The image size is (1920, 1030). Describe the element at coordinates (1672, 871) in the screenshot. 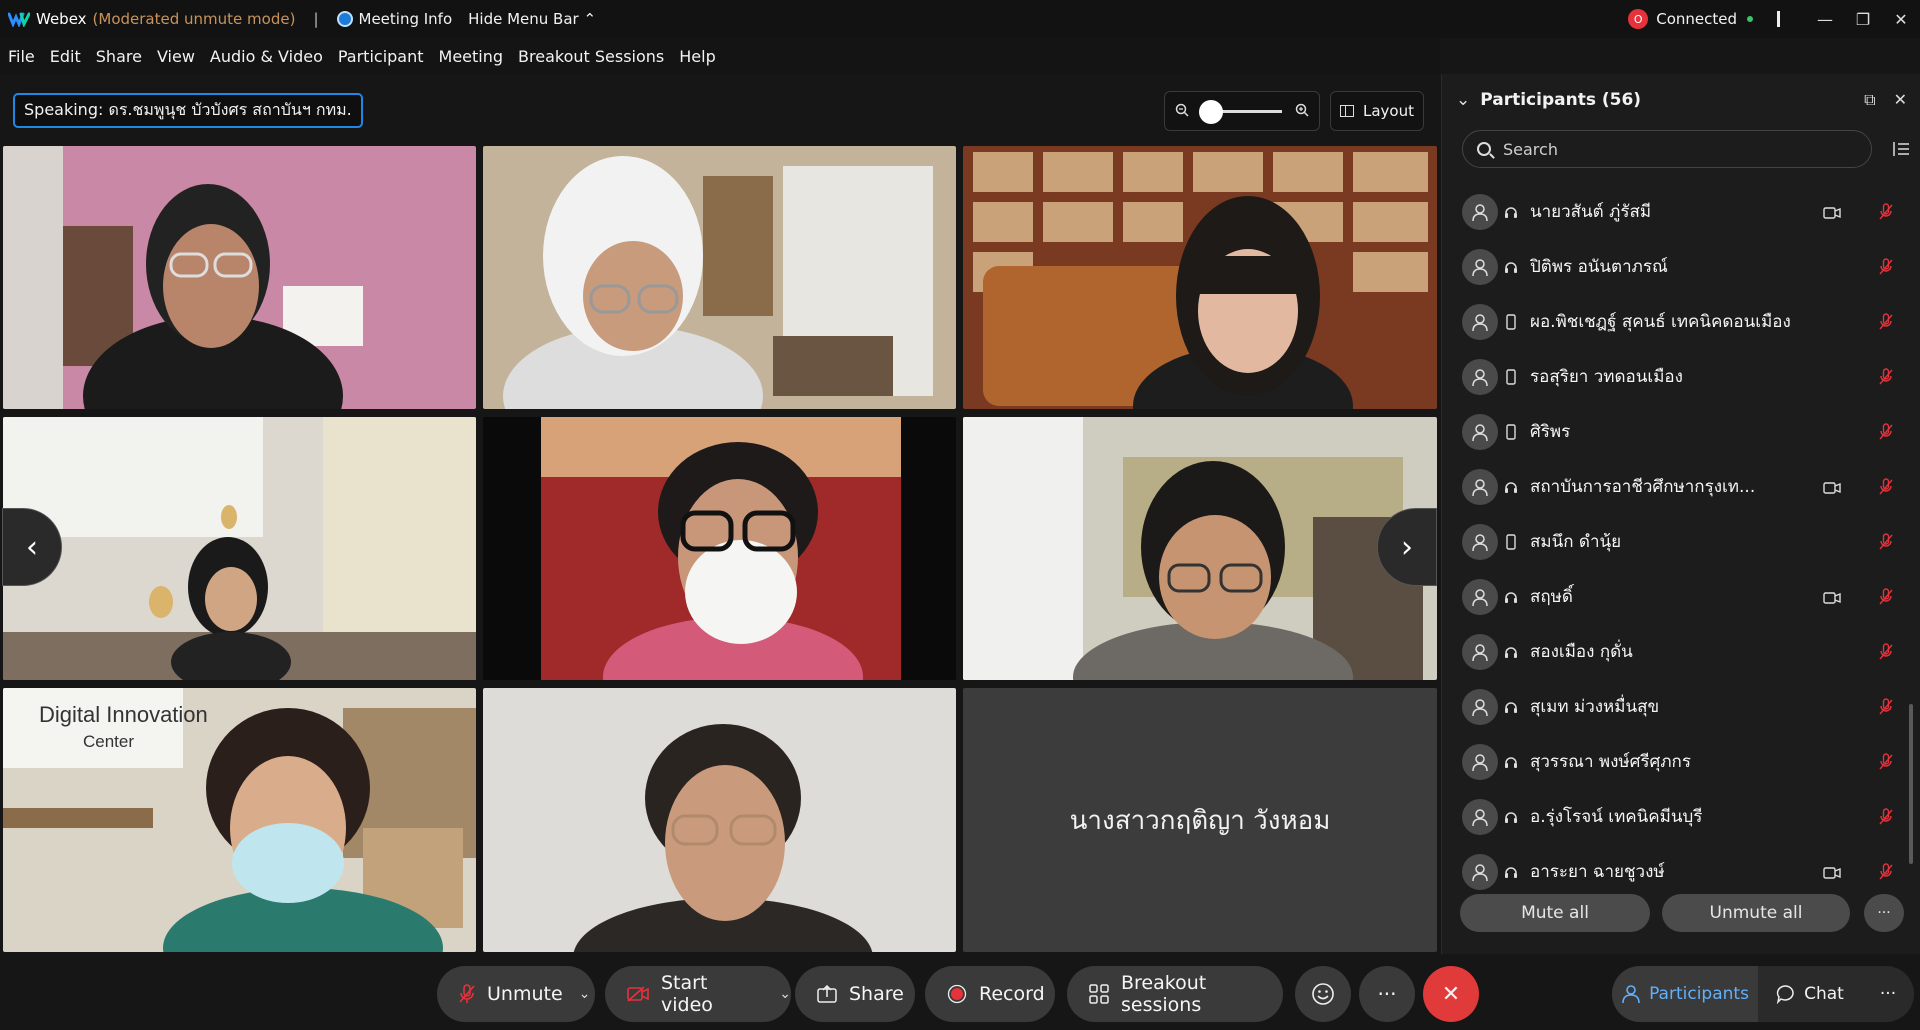

I see `participant-row: อาระยา ฉายชูวงษ์` at that location.